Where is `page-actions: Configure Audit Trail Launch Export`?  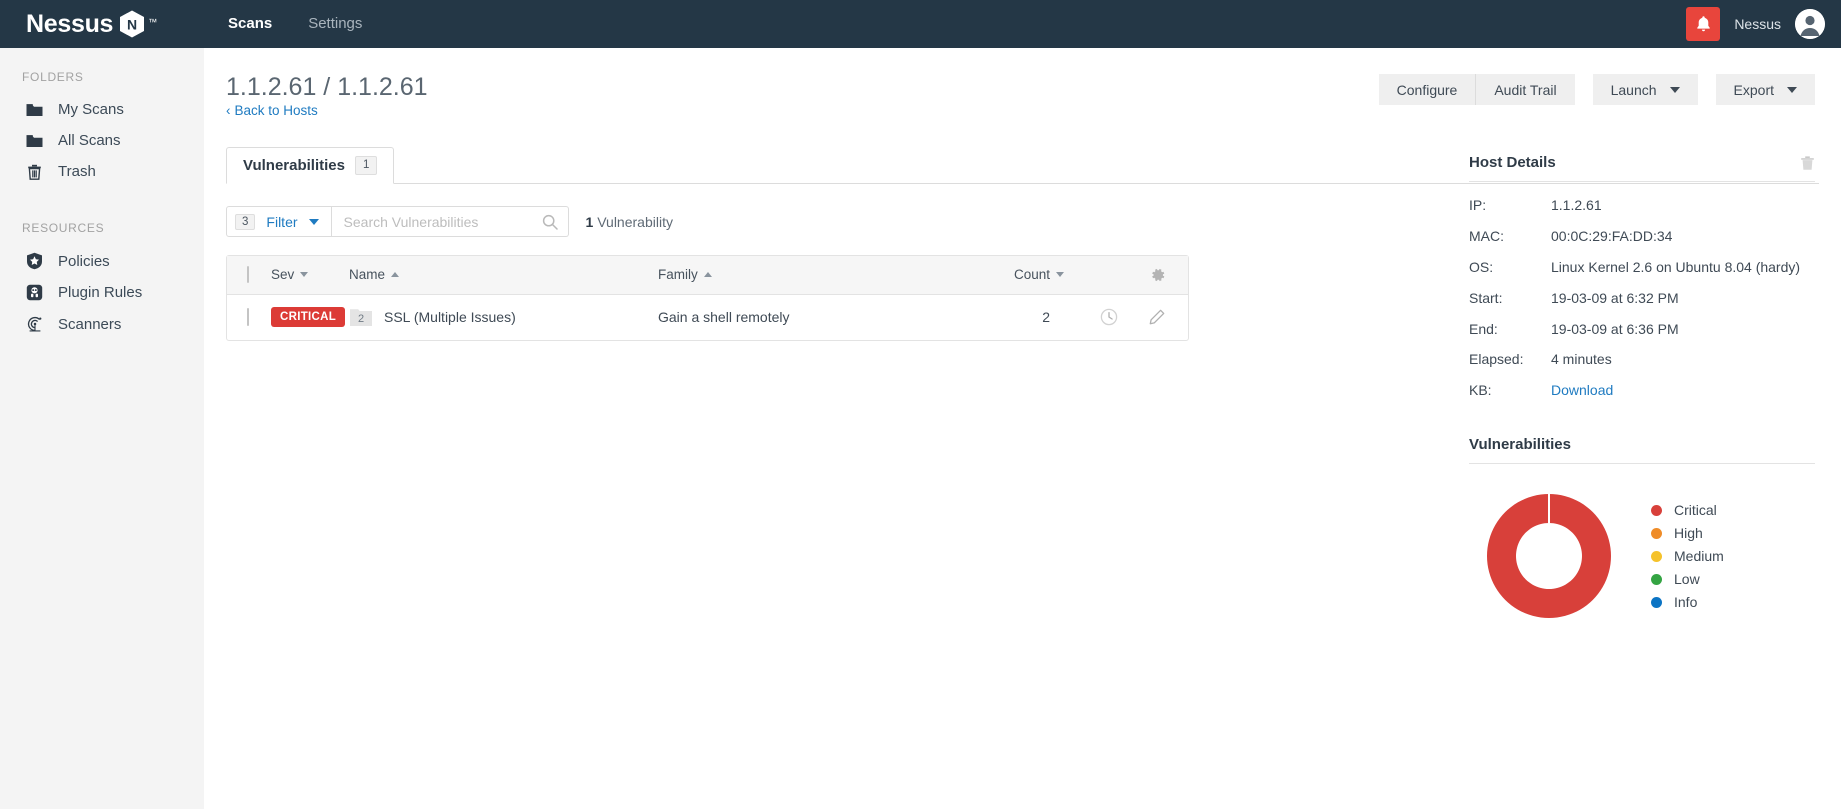
page-actions: Configure Audit Trail Launch Export is located at coordinates (1596, 89).